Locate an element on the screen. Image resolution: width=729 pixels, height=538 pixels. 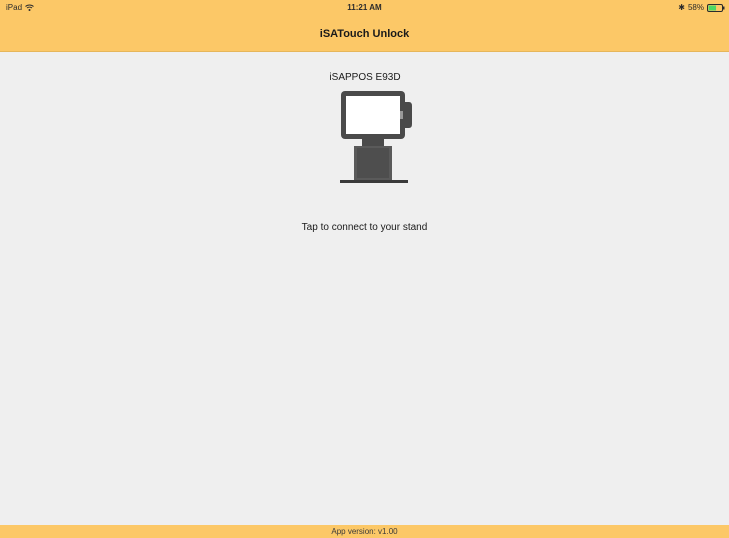
connect-prompt: Tap to connect to your stand is located at coordinates (364, 227).